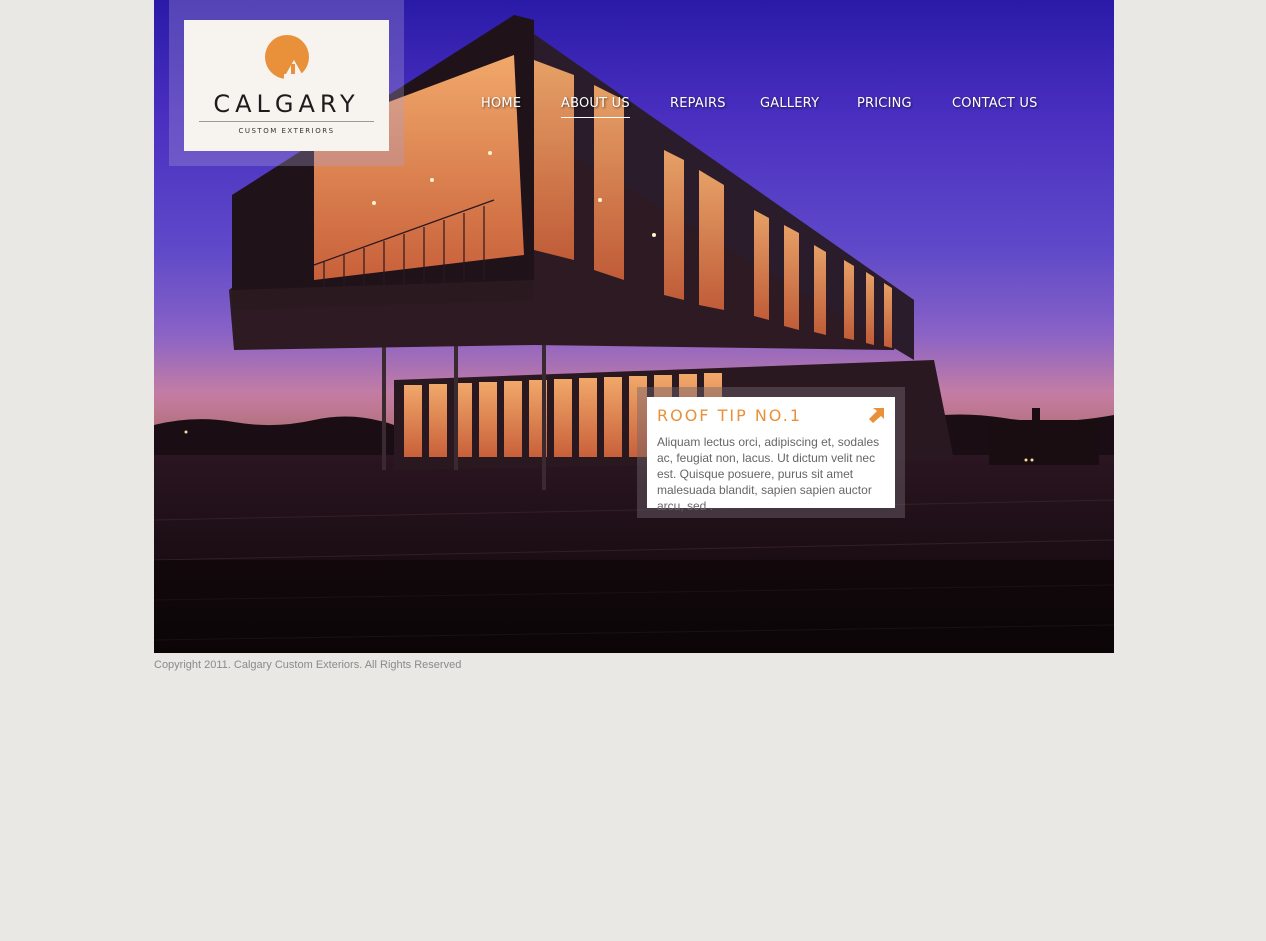  Describe the element at coordinates (789, 103) in the screenshot. I see `nav-item-gallery: GALLERY` at that location.